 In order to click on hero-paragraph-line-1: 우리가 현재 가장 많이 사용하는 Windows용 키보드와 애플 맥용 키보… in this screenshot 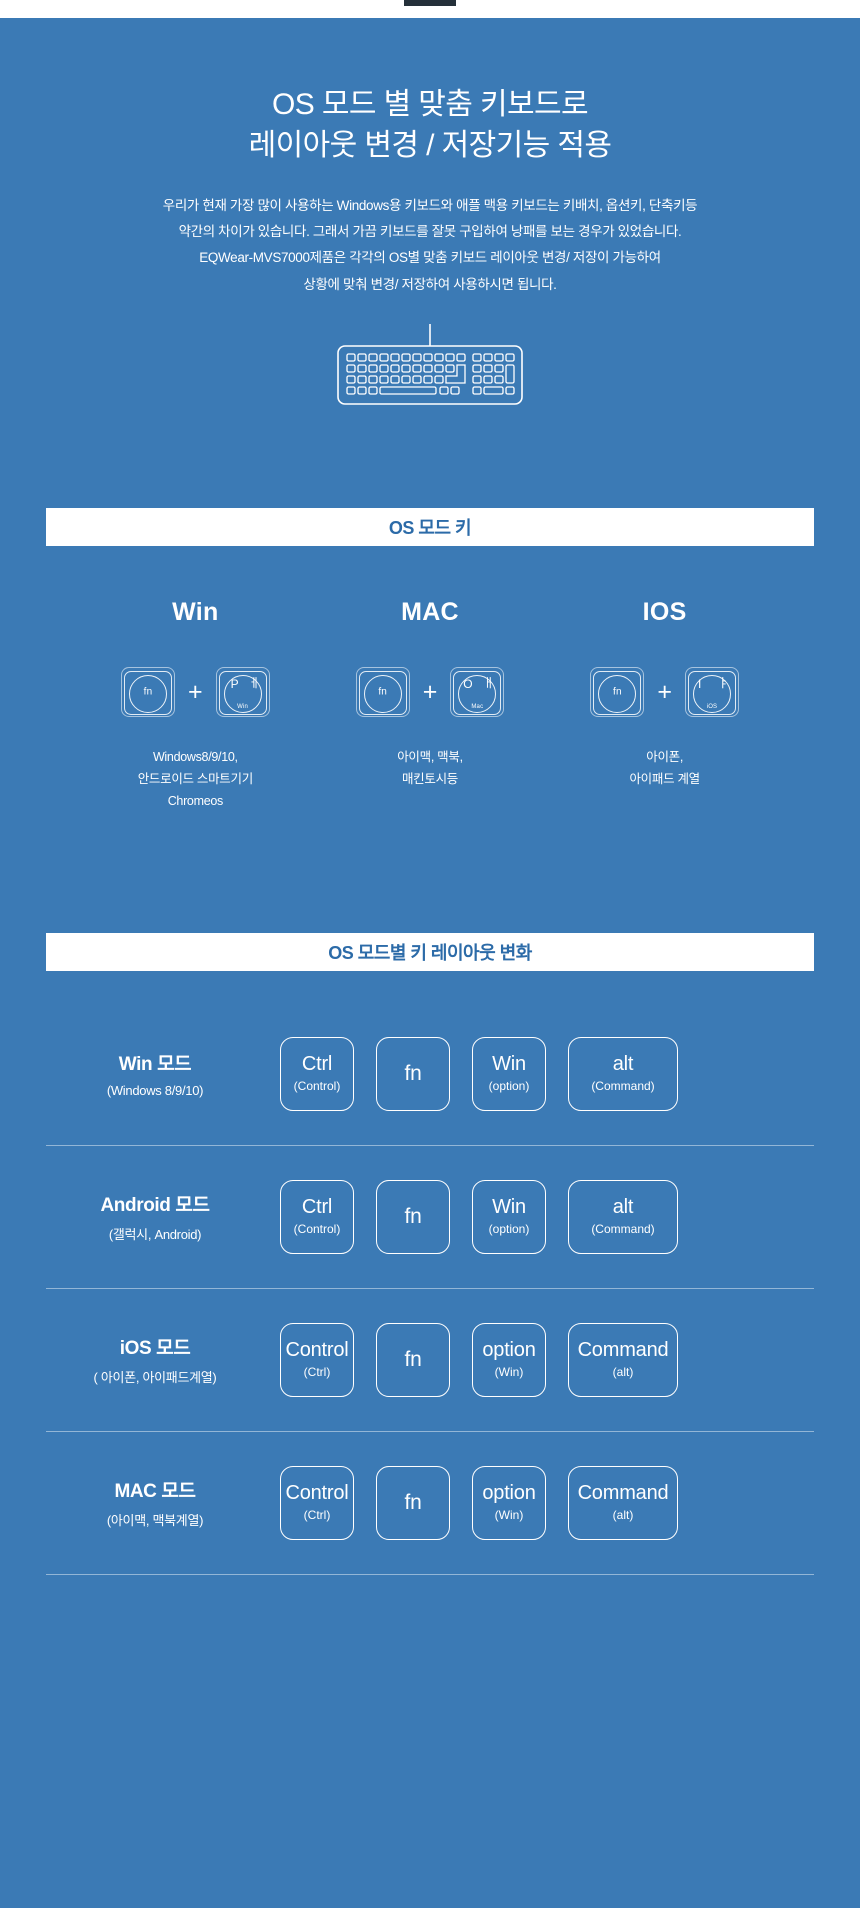, I will do `click(430, 205)`.